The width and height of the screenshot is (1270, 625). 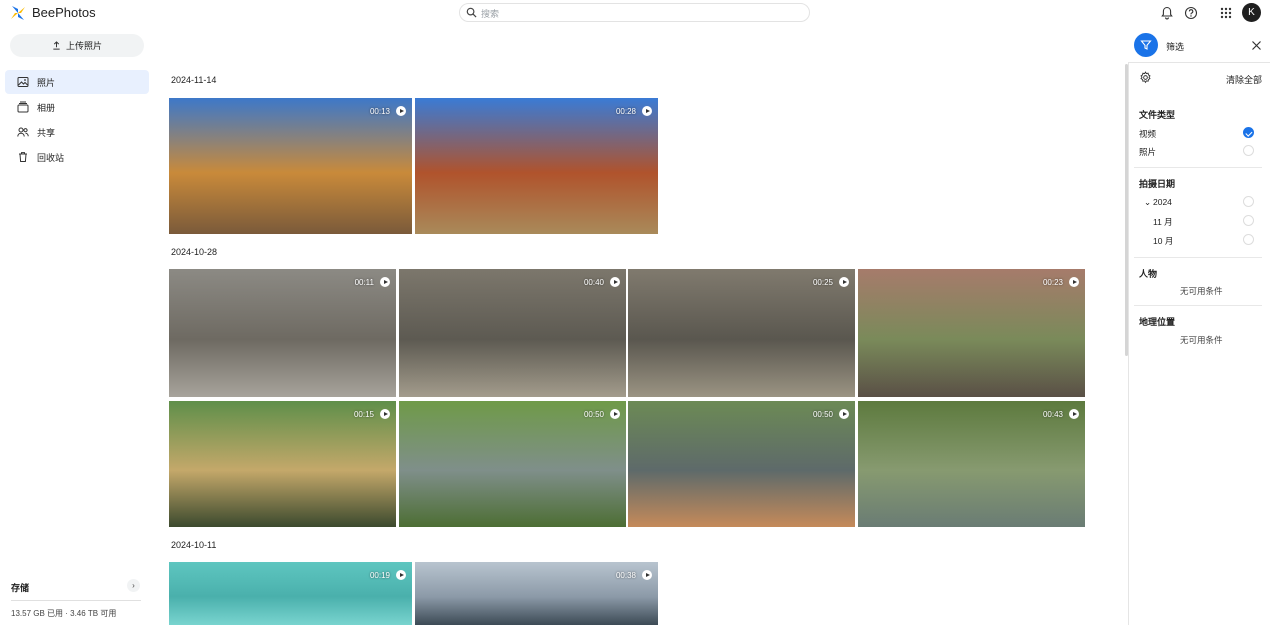 I want to click on search-input: 搜索, so click(x=490, y=13).